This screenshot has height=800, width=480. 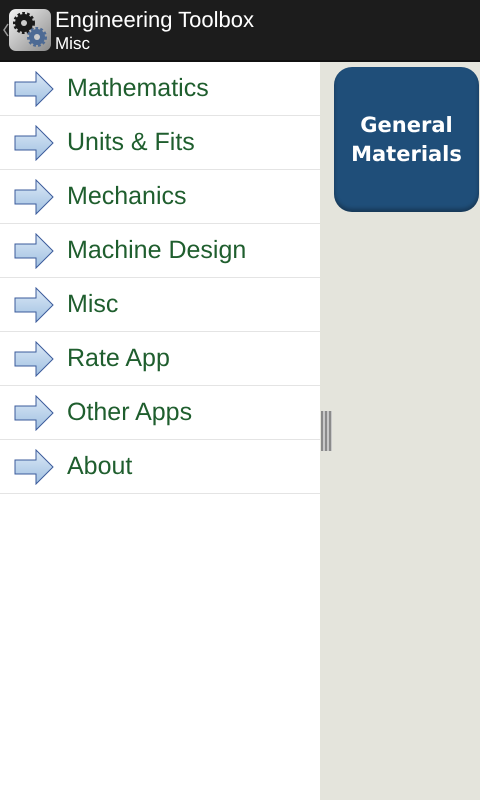 What do you see at coordinates (406, 139) in the screenshot?
I see `category-tile: General Materials` at bounding box center [406, 139].